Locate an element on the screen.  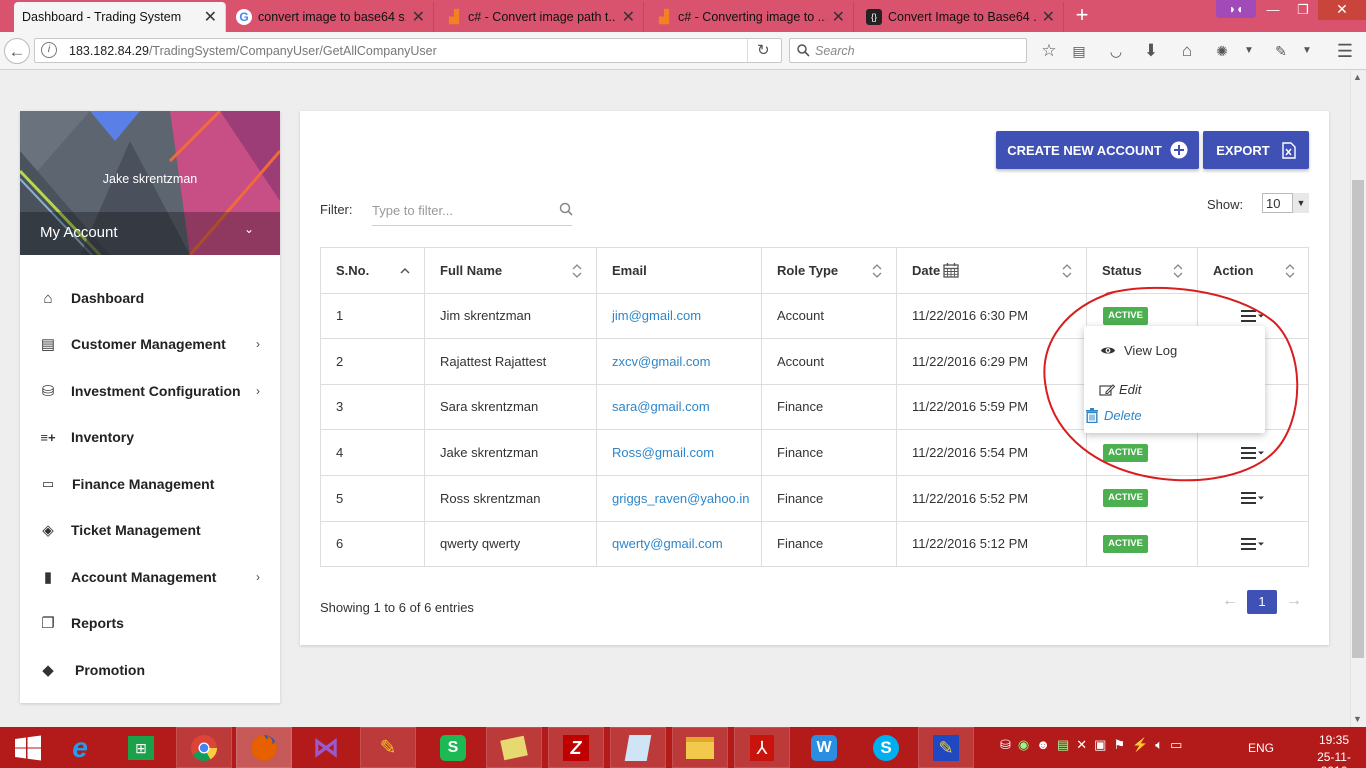
minimize-button: — is located at coordinates (1273, 11).